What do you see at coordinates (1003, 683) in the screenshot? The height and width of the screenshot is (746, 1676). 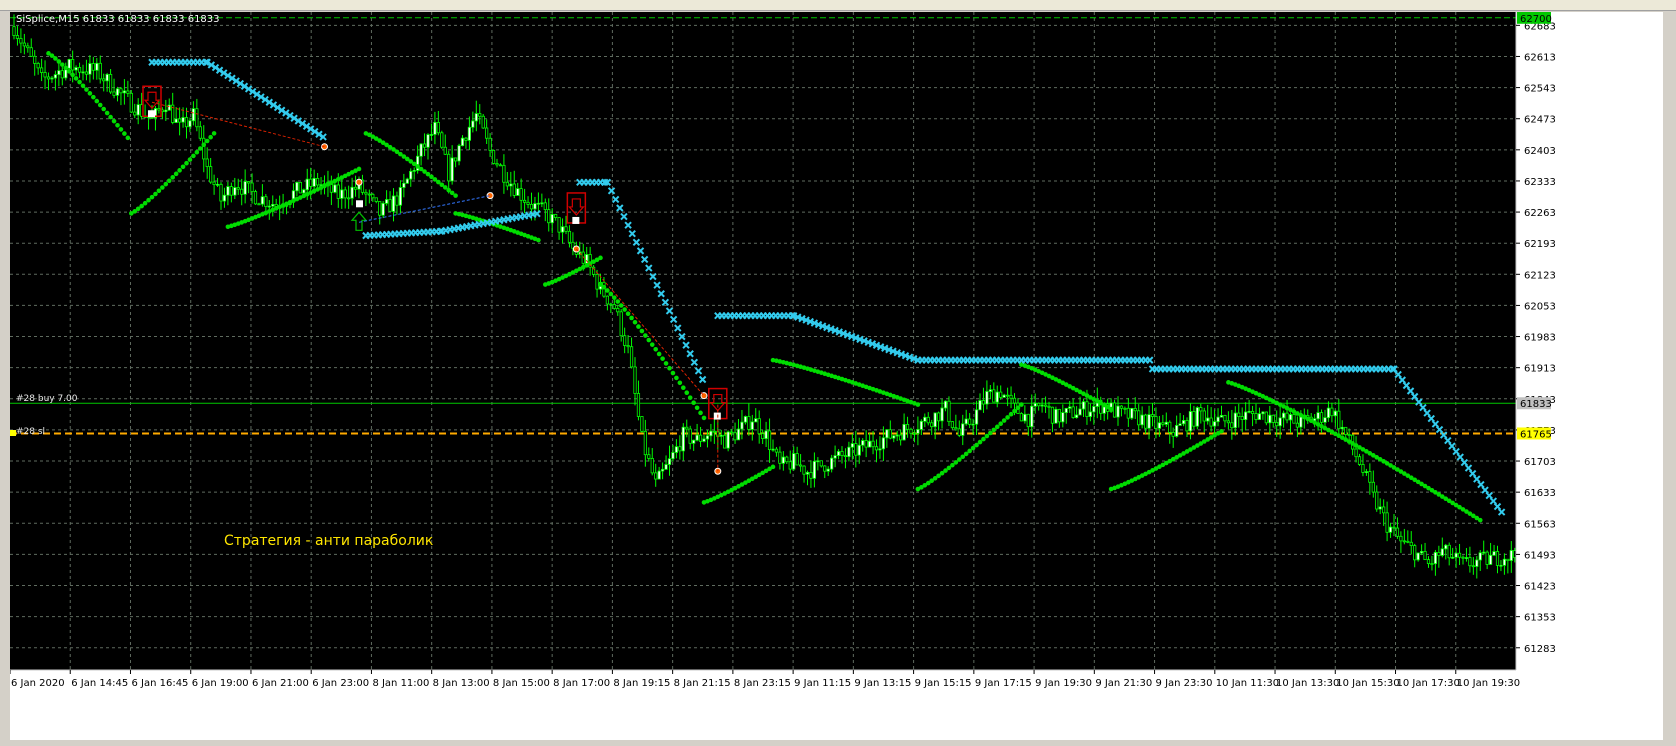 I see `time-tick-label: 9 Jan 17:15` at bounding box center [1003, 683].